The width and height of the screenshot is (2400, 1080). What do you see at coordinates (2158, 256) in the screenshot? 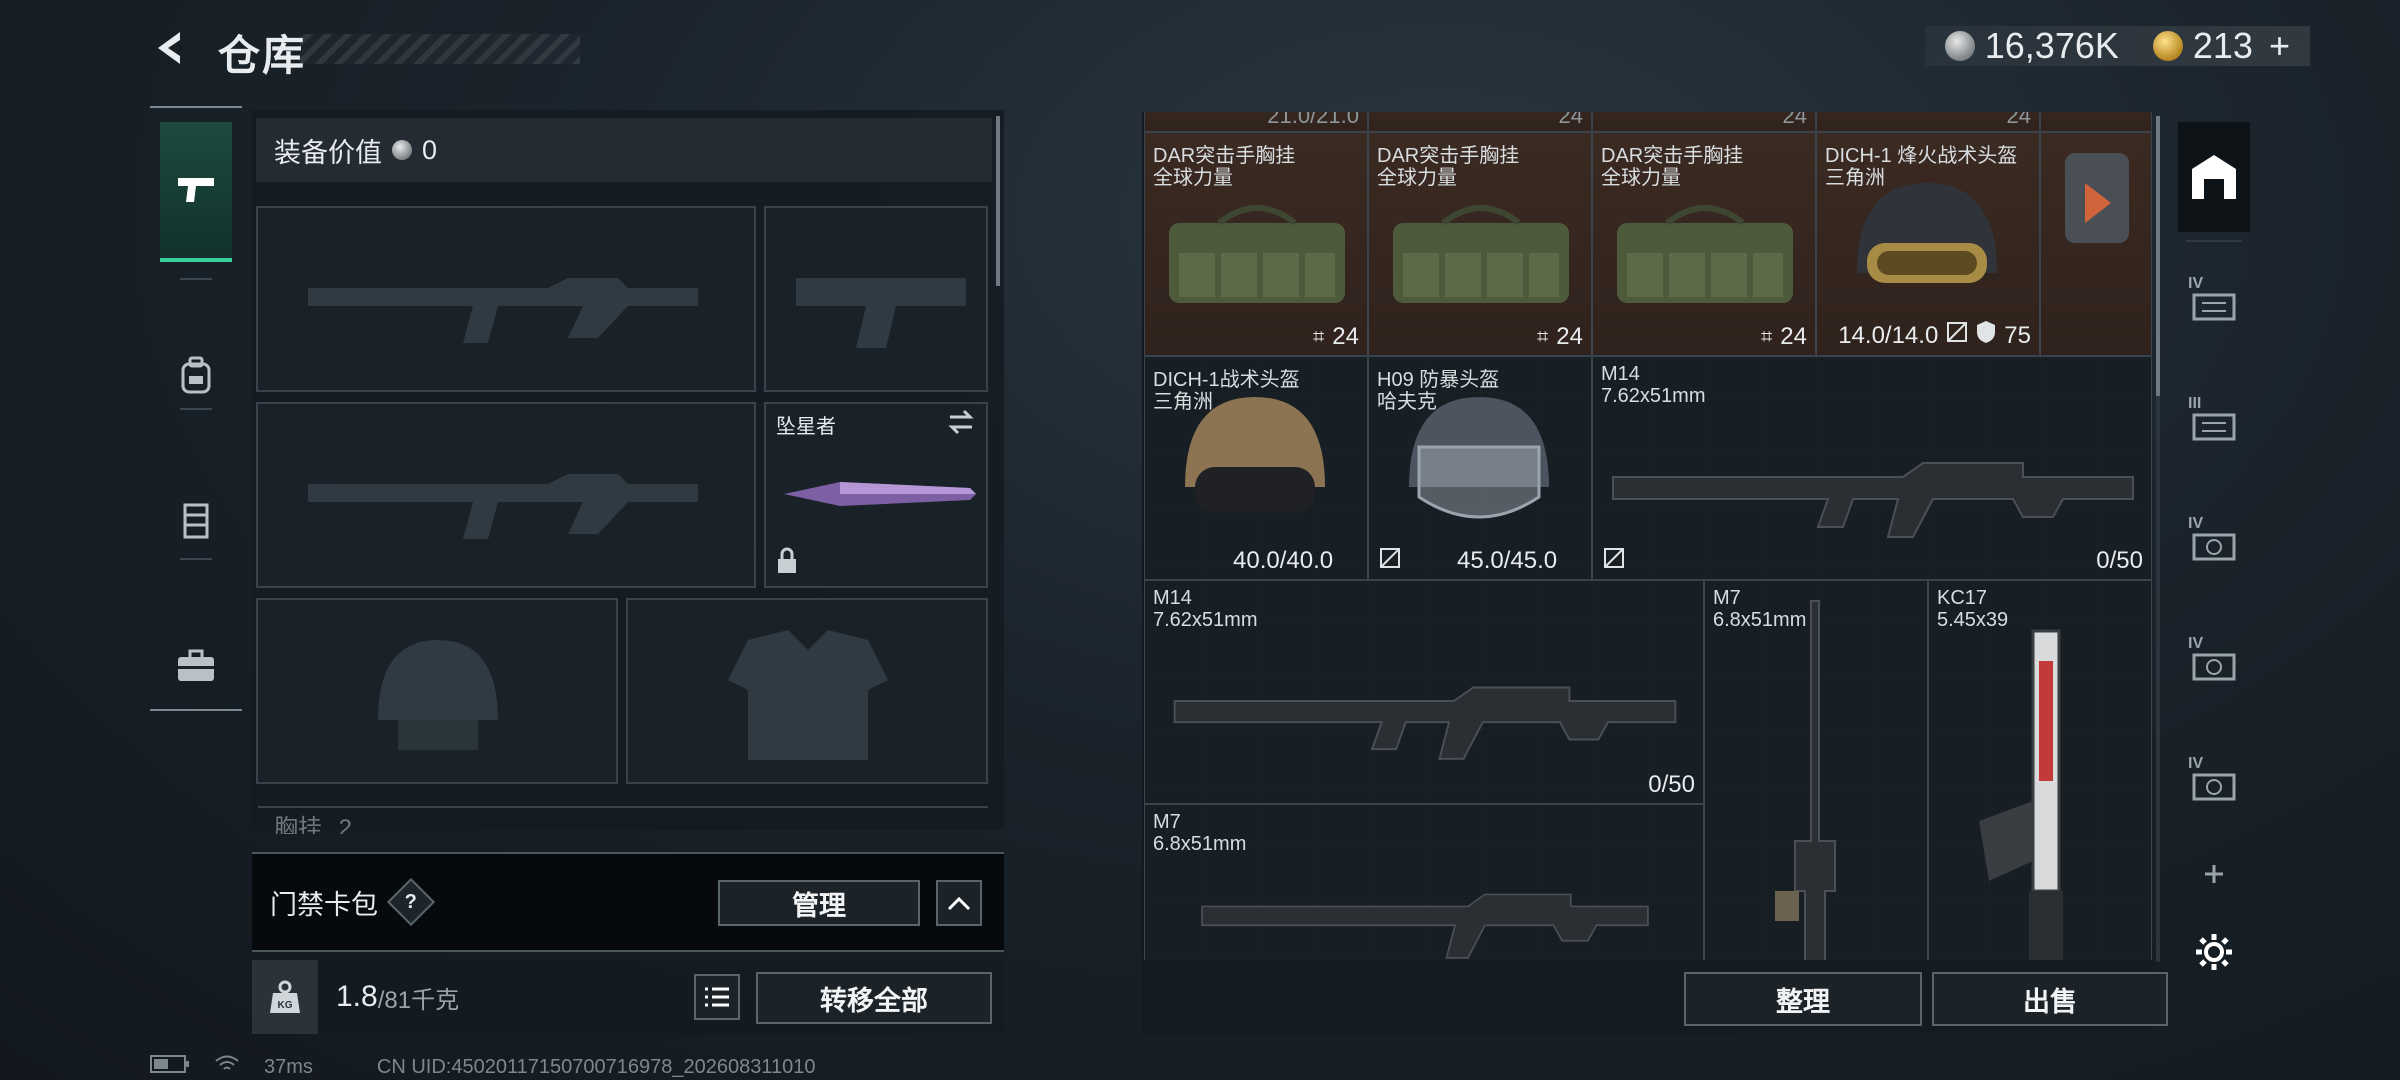
I see `stash-scrollbar-thumb` at bounding box center [2158, 256].